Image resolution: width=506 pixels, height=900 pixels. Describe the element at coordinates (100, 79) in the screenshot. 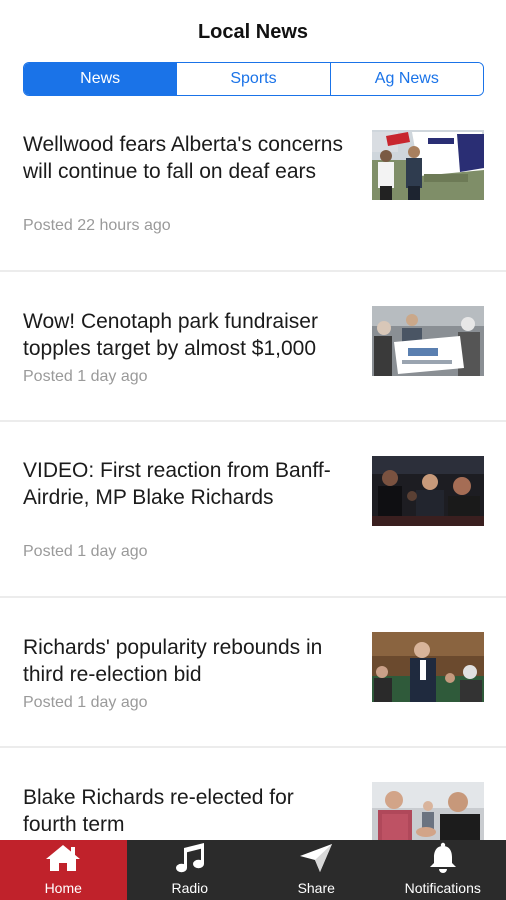

I see `tab-news: News` at that location.